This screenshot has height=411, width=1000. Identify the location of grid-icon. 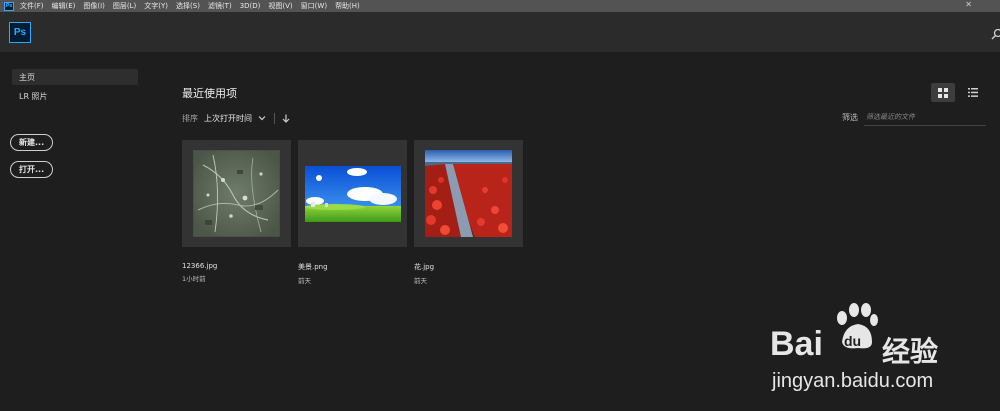
(943, 92).